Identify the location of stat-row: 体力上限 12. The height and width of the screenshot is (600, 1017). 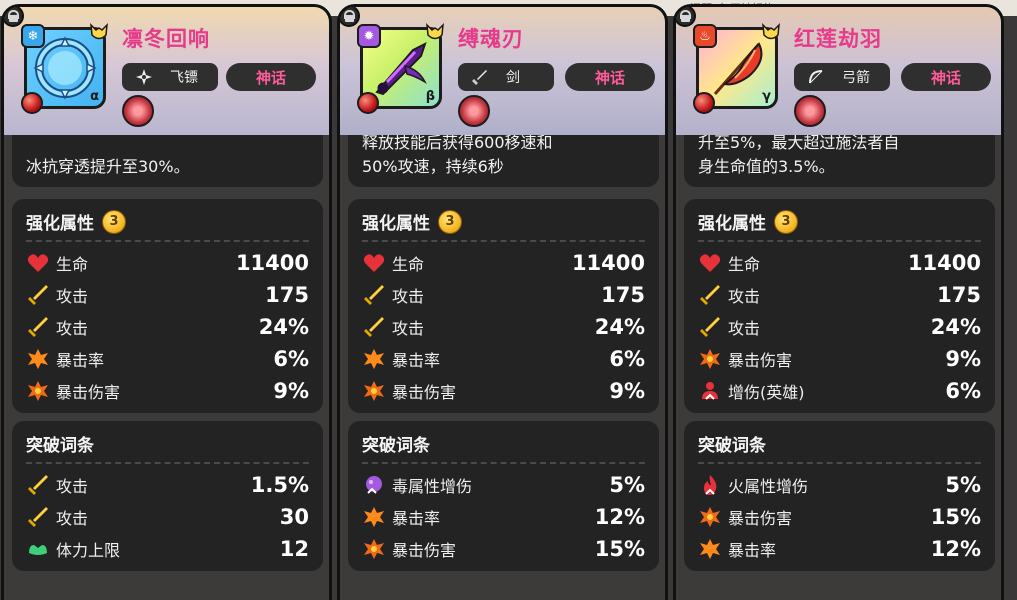
(167, 549).